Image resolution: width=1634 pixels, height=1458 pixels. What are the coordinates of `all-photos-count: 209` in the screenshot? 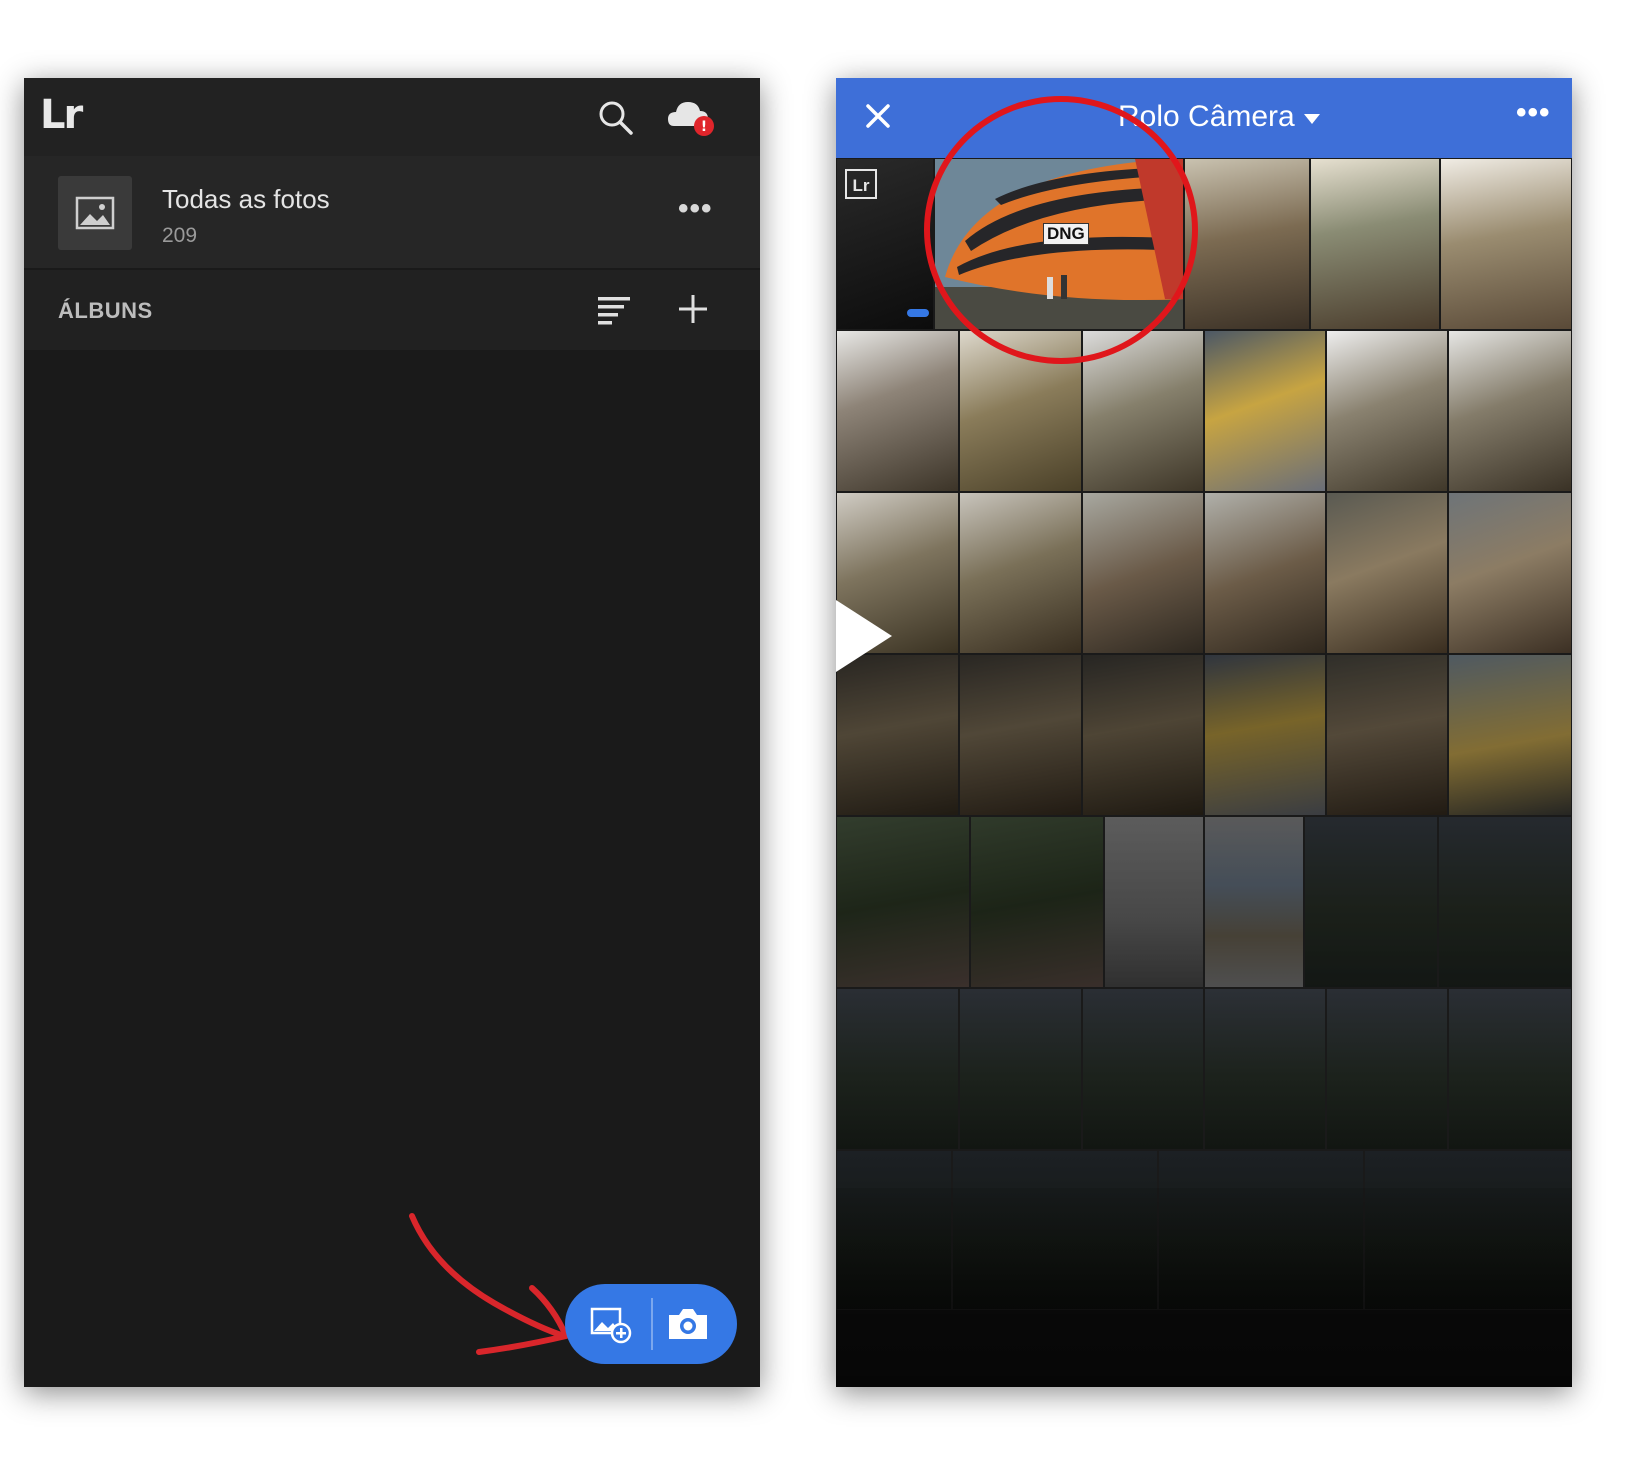 It's located at (180, 235).